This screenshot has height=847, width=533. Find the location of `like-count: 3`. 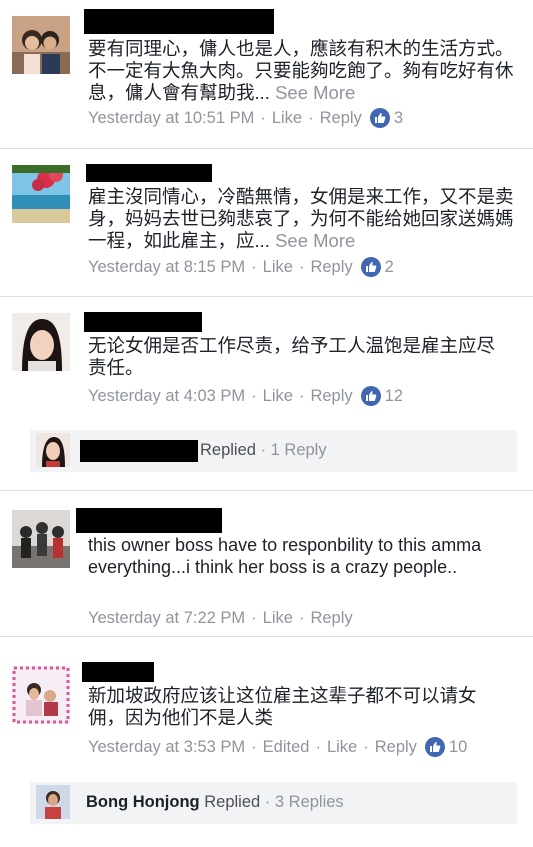

like-count: 3 is located at coordinates (398, 117).